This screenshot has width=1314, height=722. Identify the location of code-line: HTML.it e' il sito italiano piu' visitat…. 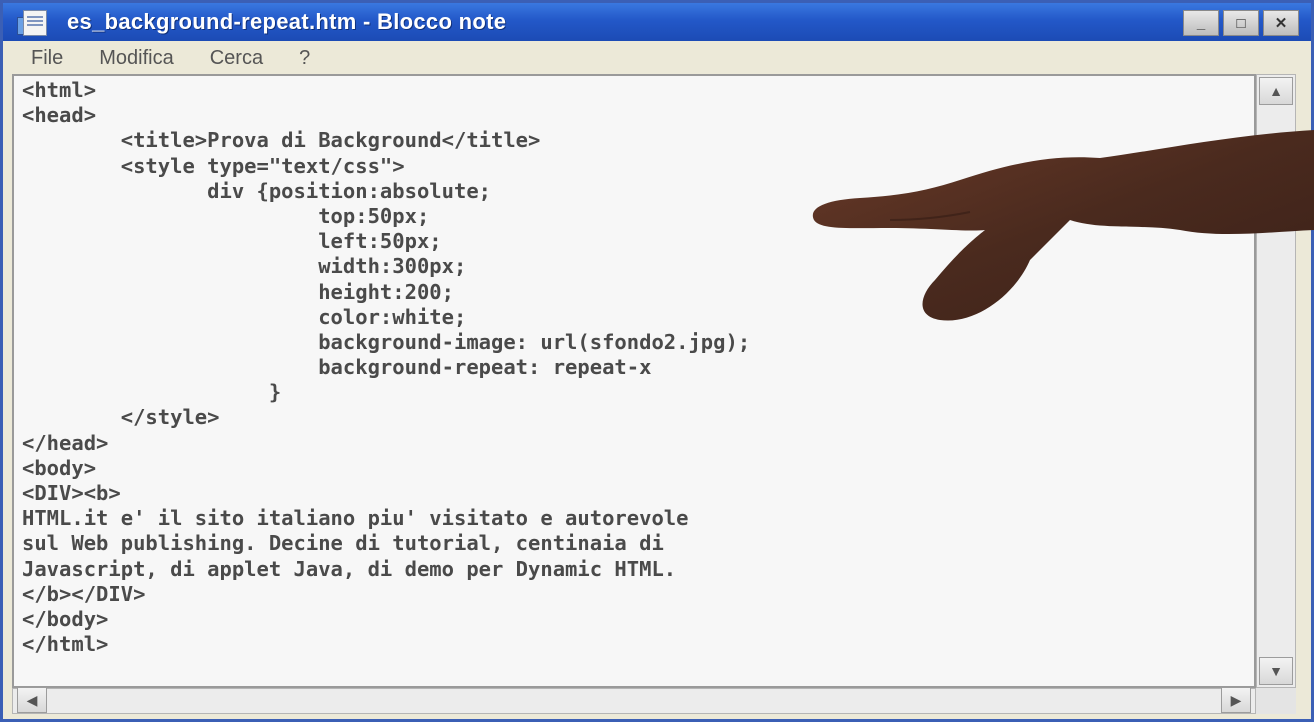
(355, 518).